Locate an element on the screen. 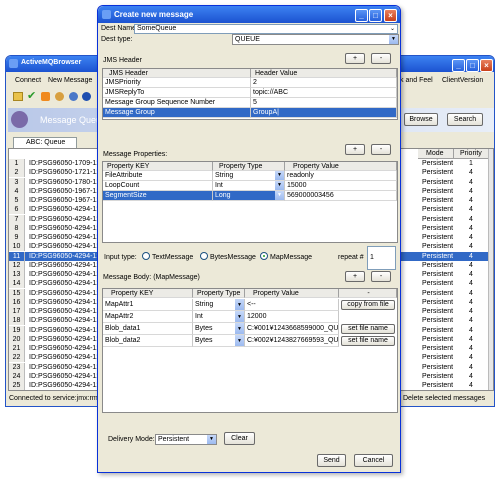 Image resolution: width=497 pixels, height=480 pixels. priority-header: Priority is located at coordinates (471, 154).